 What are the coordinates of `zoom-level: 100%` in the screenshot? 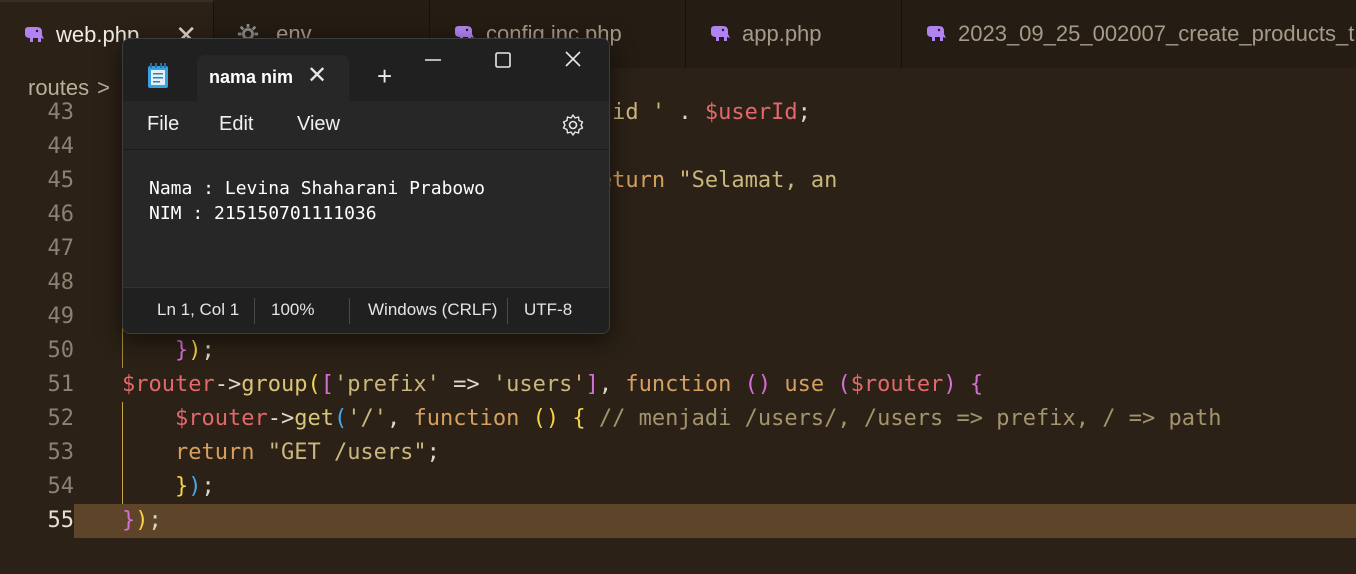 It's located at (292, 310).